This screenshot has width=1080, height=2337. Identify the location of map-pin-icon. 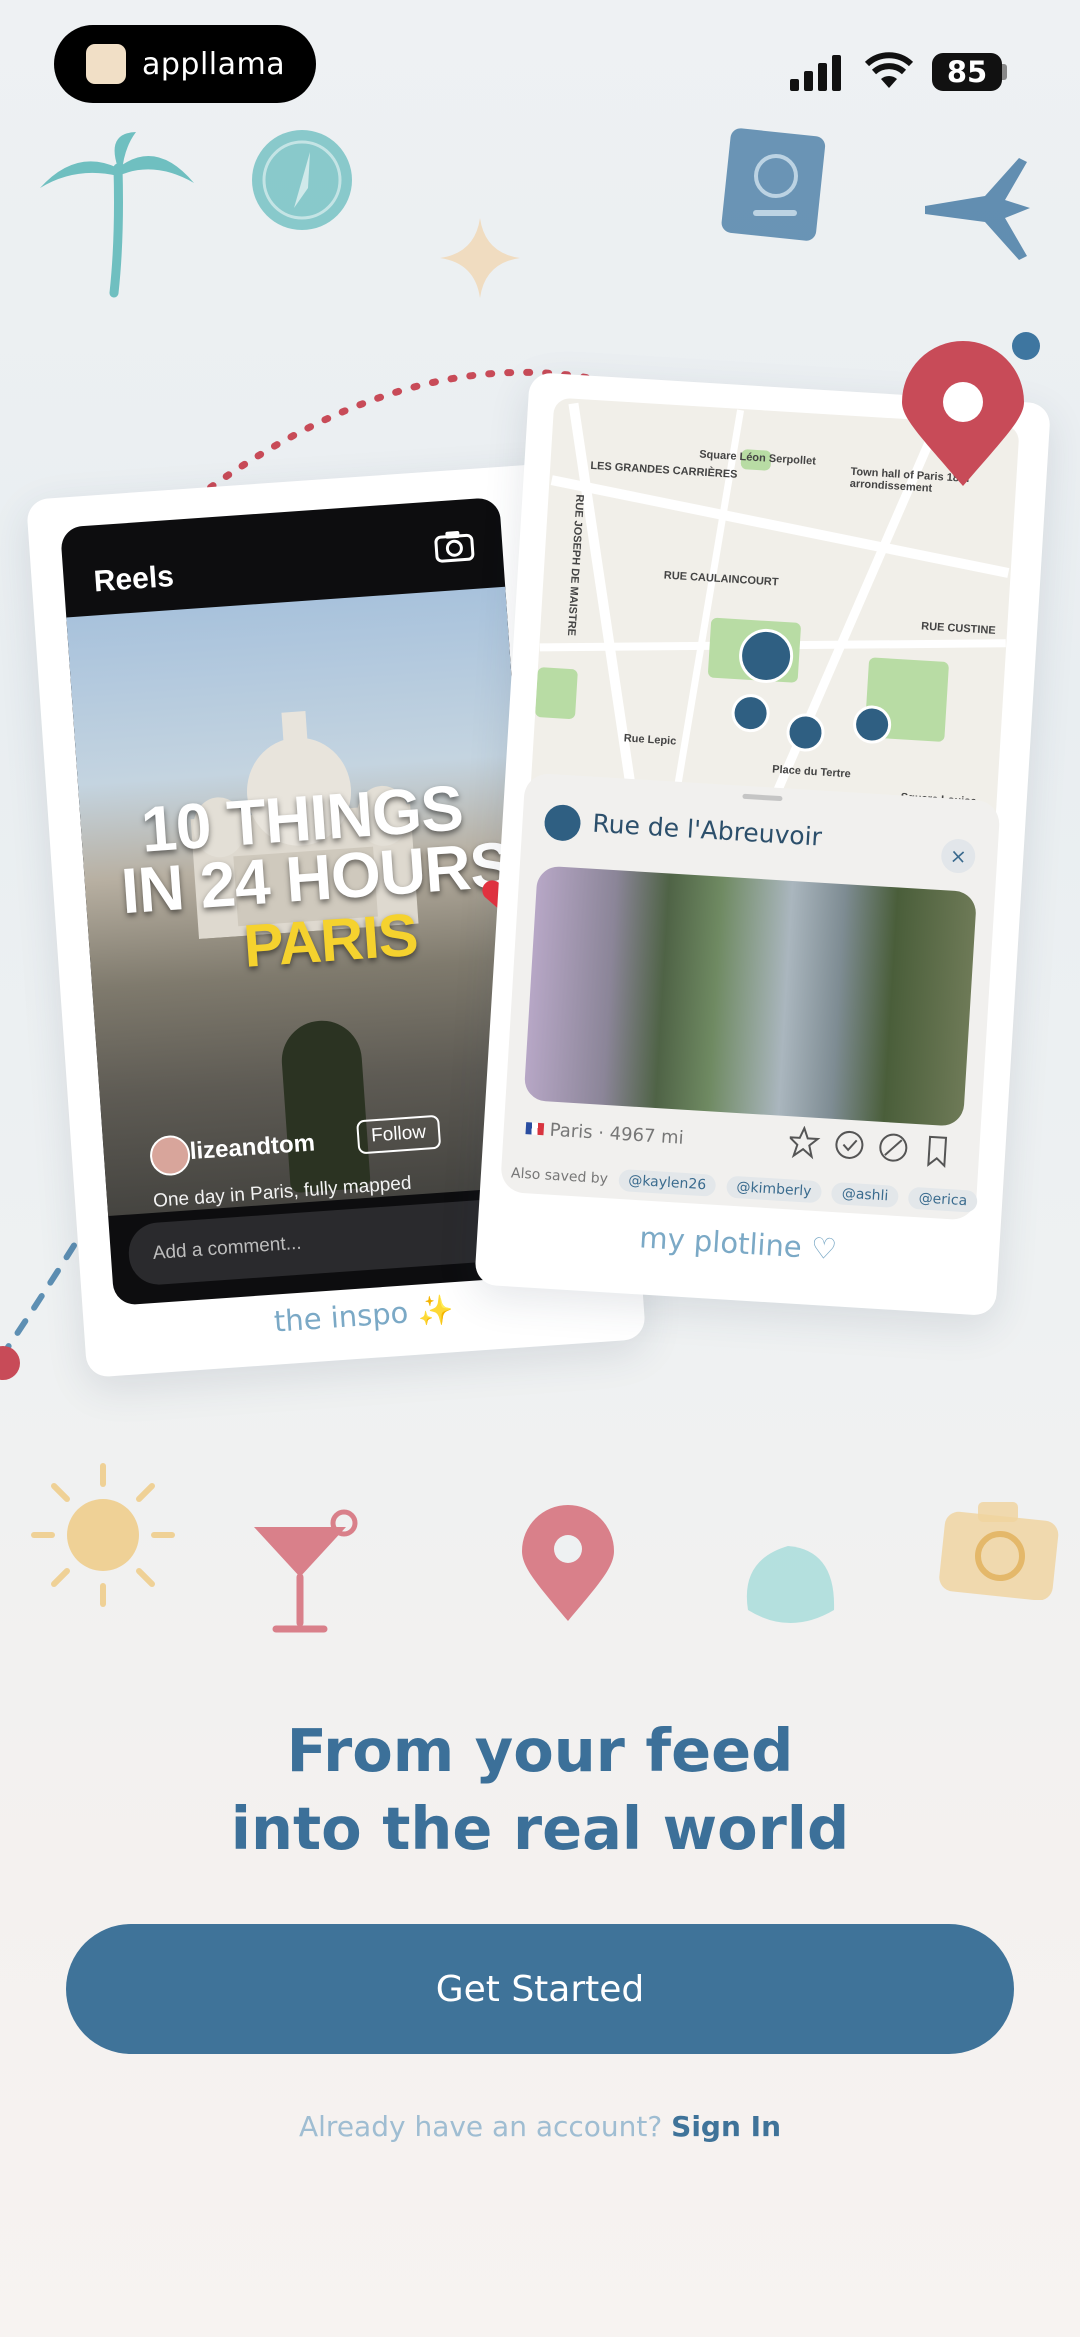
(750, 713).